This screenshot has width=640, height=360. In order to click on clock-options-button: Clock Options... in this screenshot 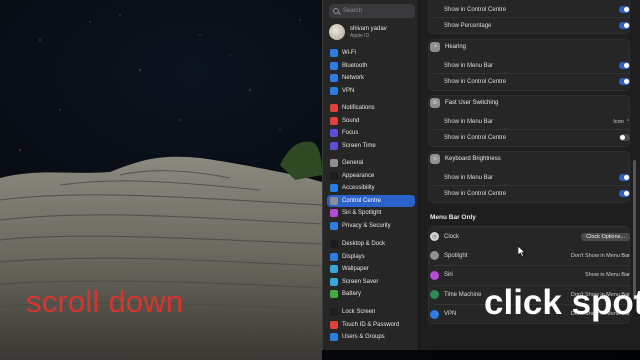, I will do `click(605, 236)`.